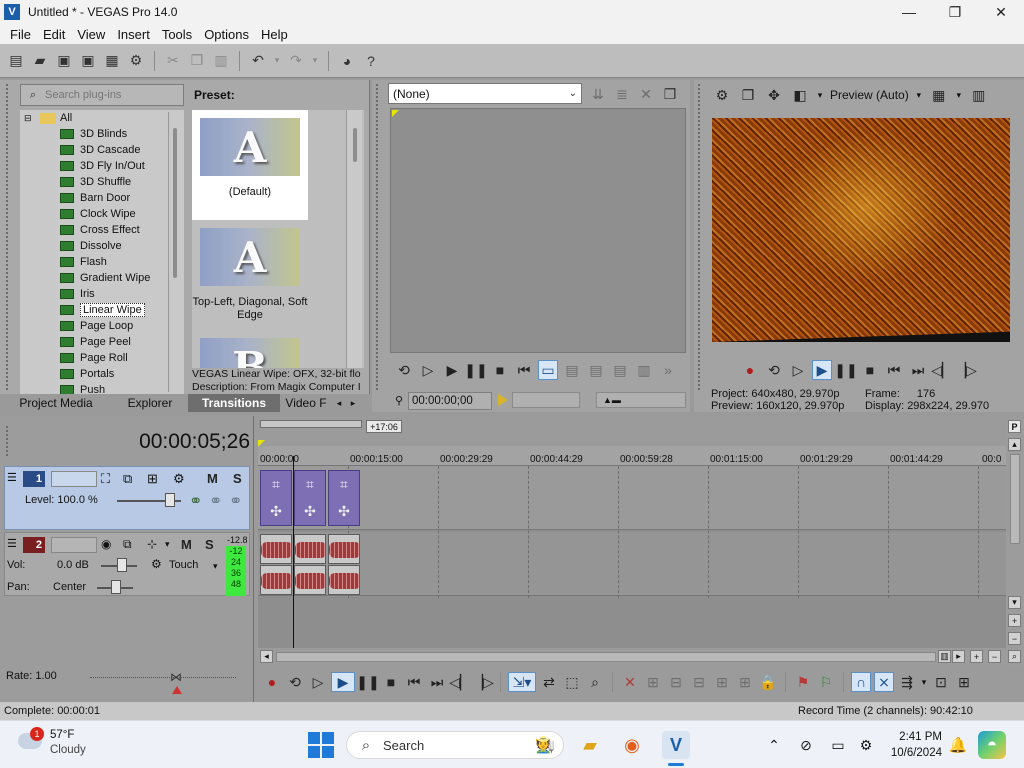 This screenshot has height=768, width=1024. What do you see at coordinates (74, 545) in the screenshot?
I see `track-name-field` at bounding box center [74, 545].